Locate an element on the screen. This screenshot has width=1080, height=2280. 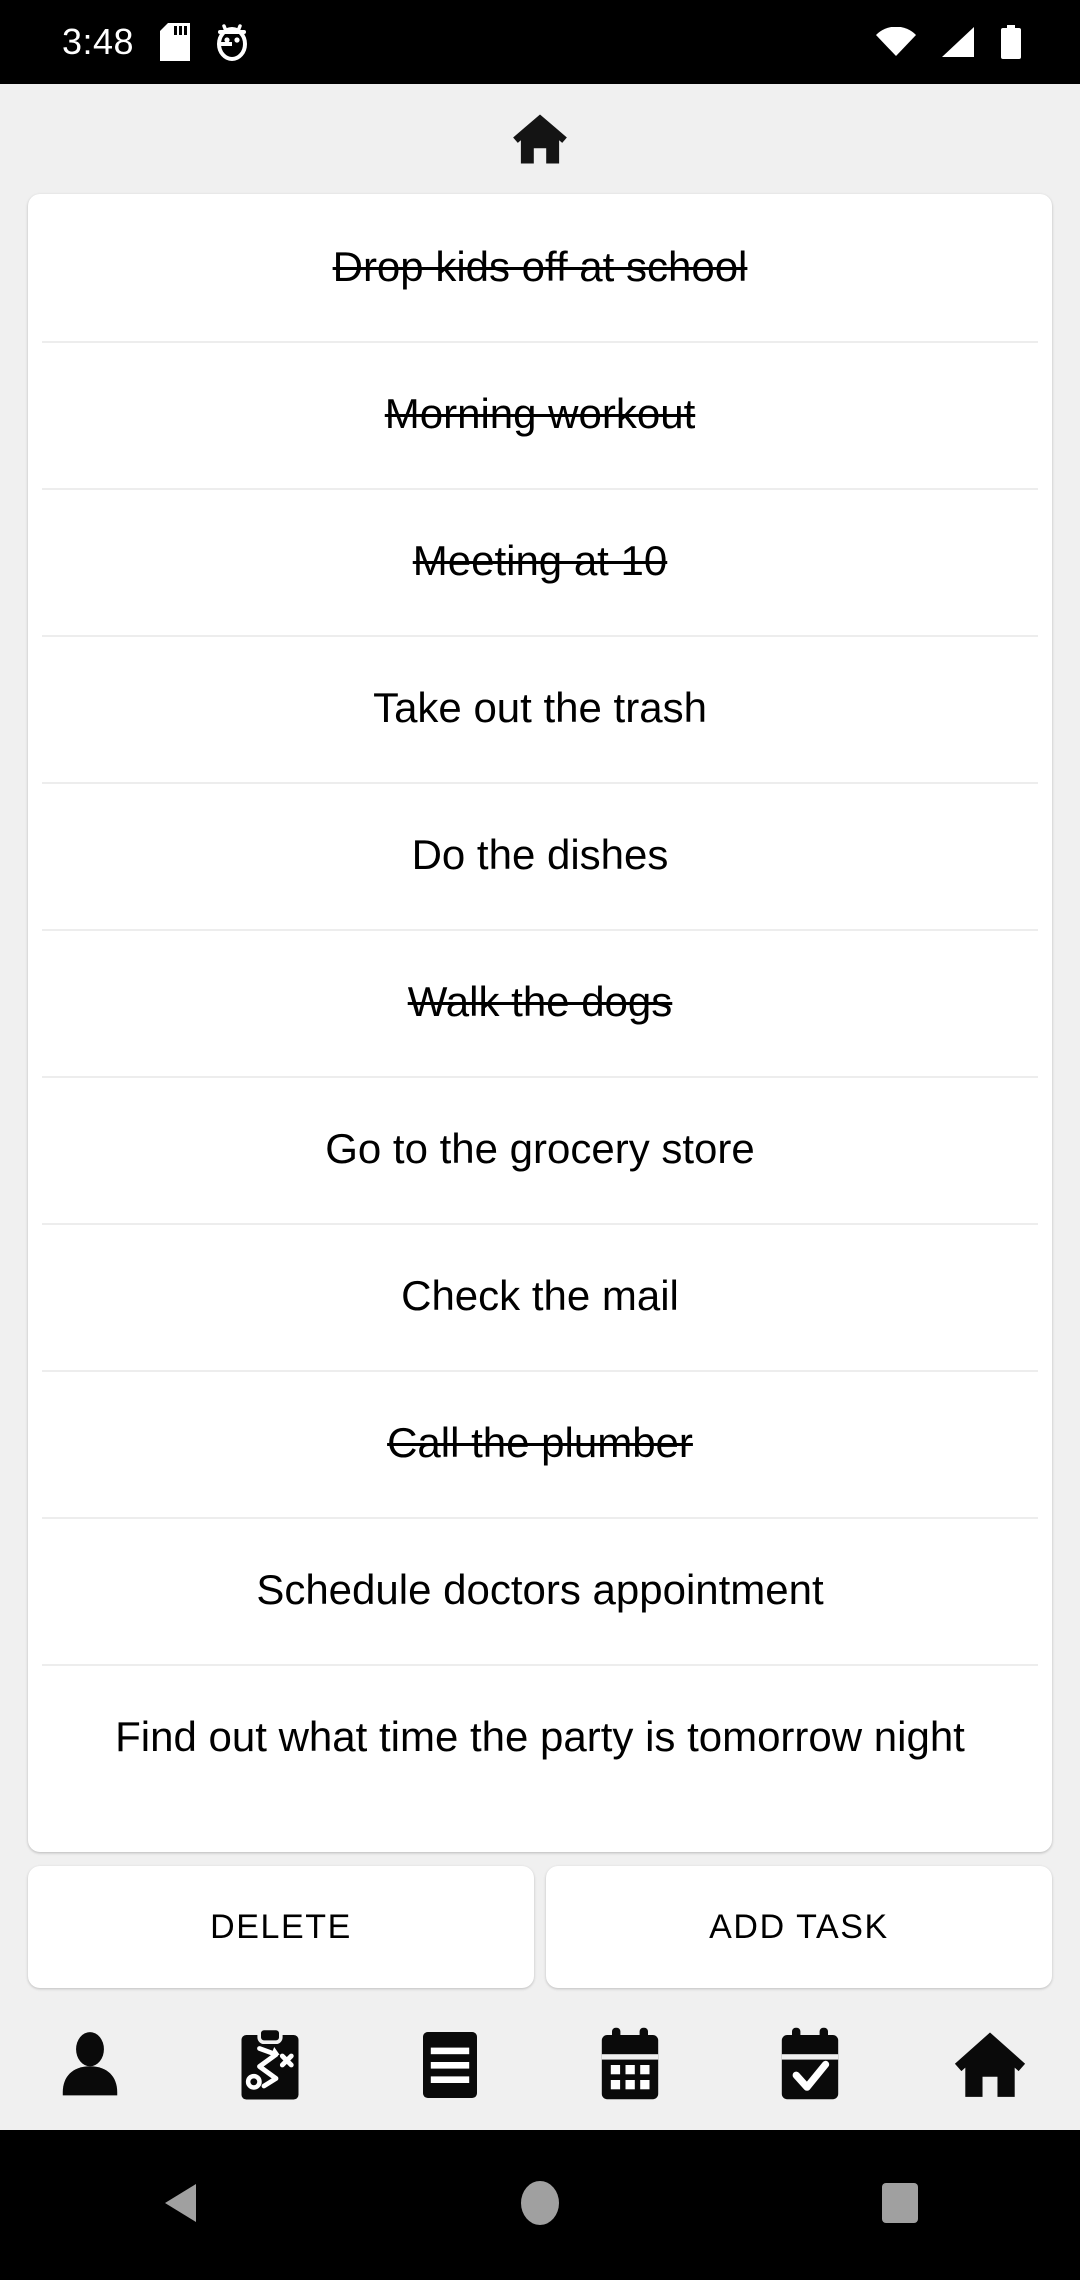
task-label: Call the plumber is located at coordinates (540, 1443).